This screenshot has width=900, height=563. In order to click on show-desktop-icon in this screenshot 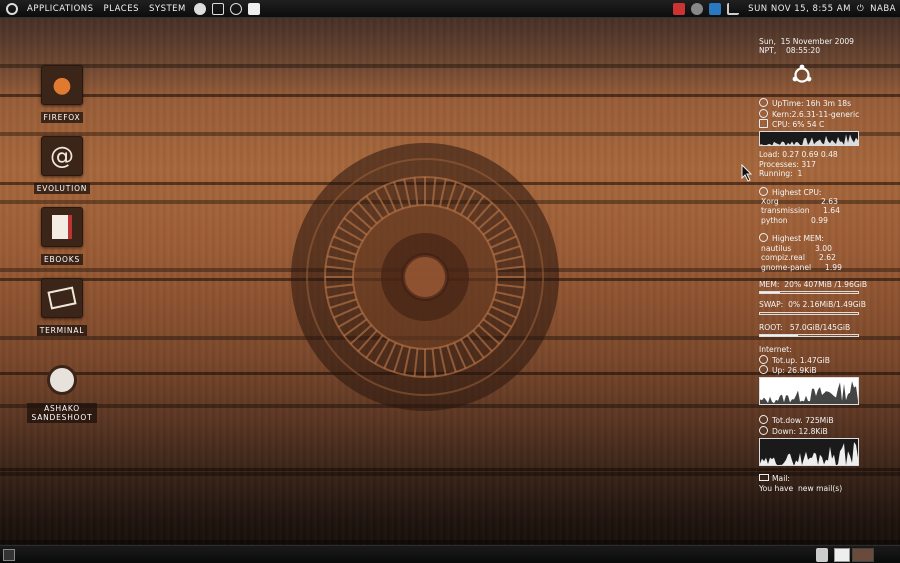, I will do `click(9, 555)`.